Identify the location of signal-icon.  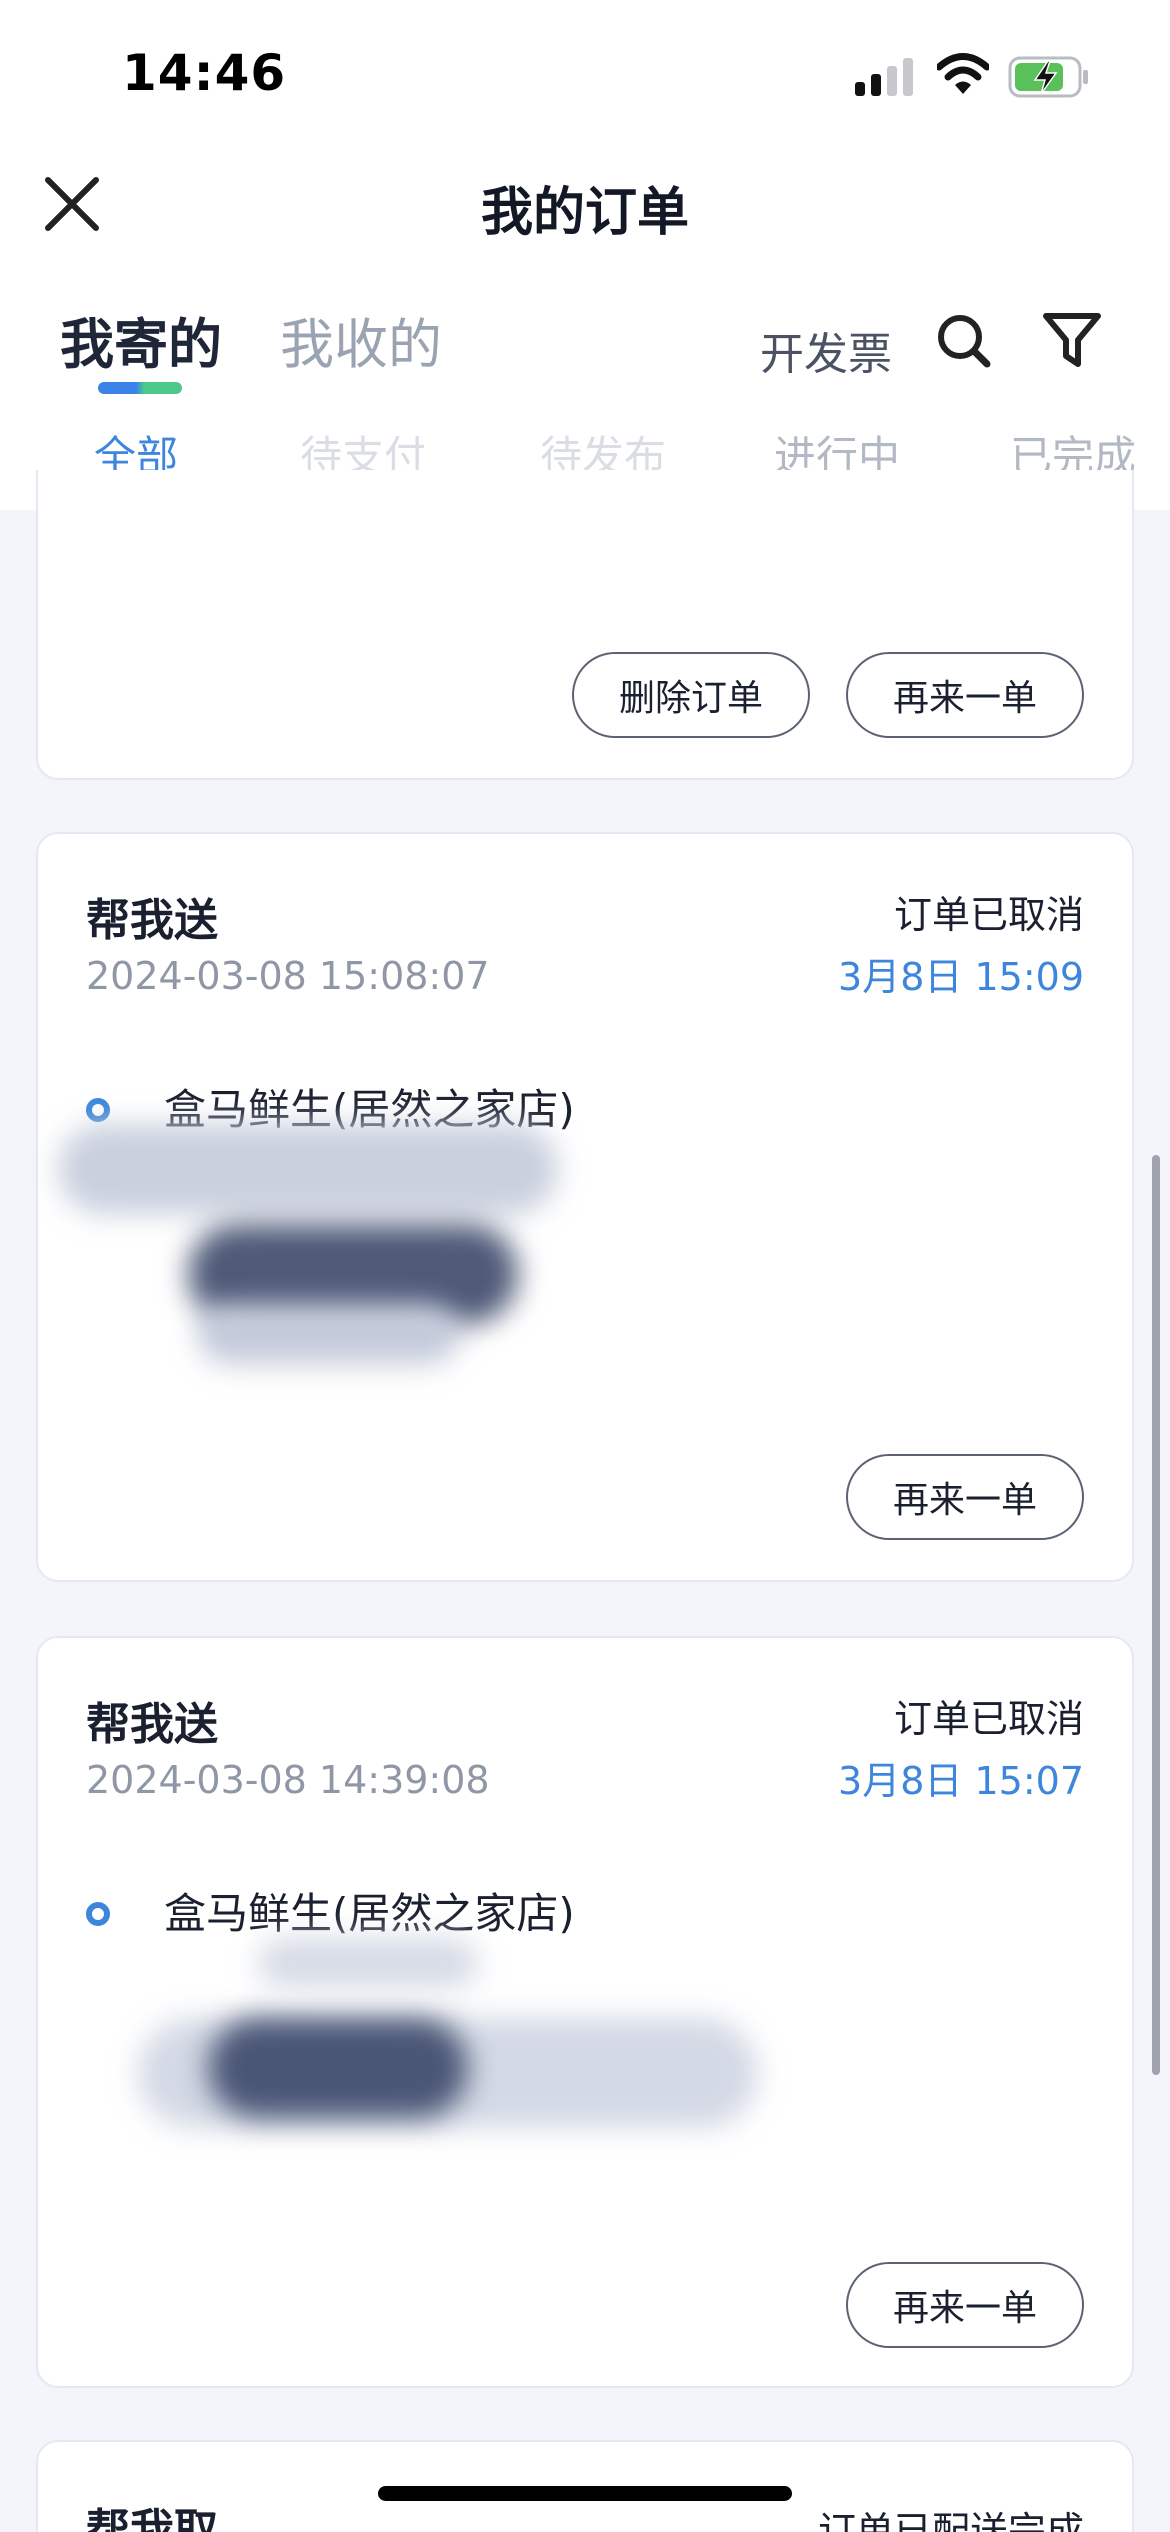
(884, 77).